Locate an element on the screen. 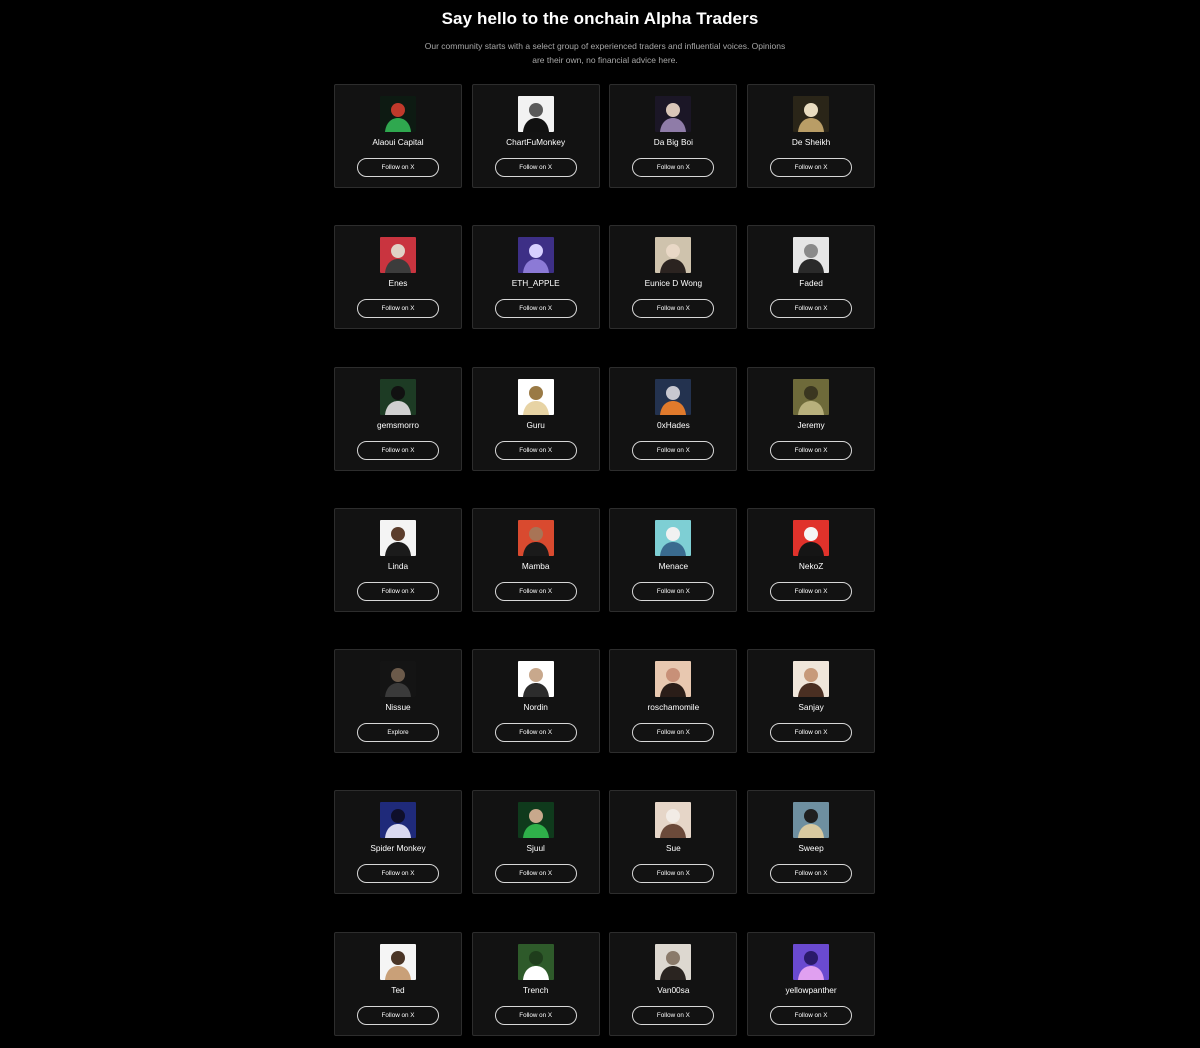  eth-apple-avatar is located at coordinates (535, 255).